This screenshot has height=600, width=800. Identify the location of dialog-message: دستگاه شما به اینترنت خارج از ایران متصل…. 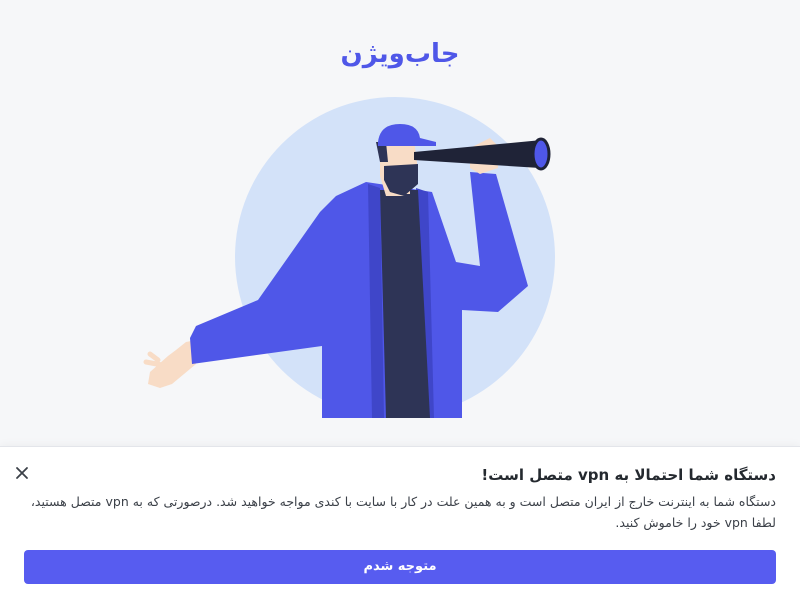
(403, 512).